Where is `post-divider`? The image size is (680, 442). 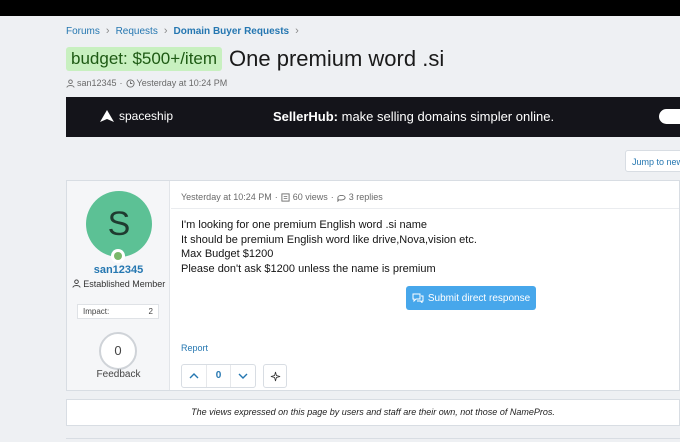 post-divider is located at coordinates (425, 208).